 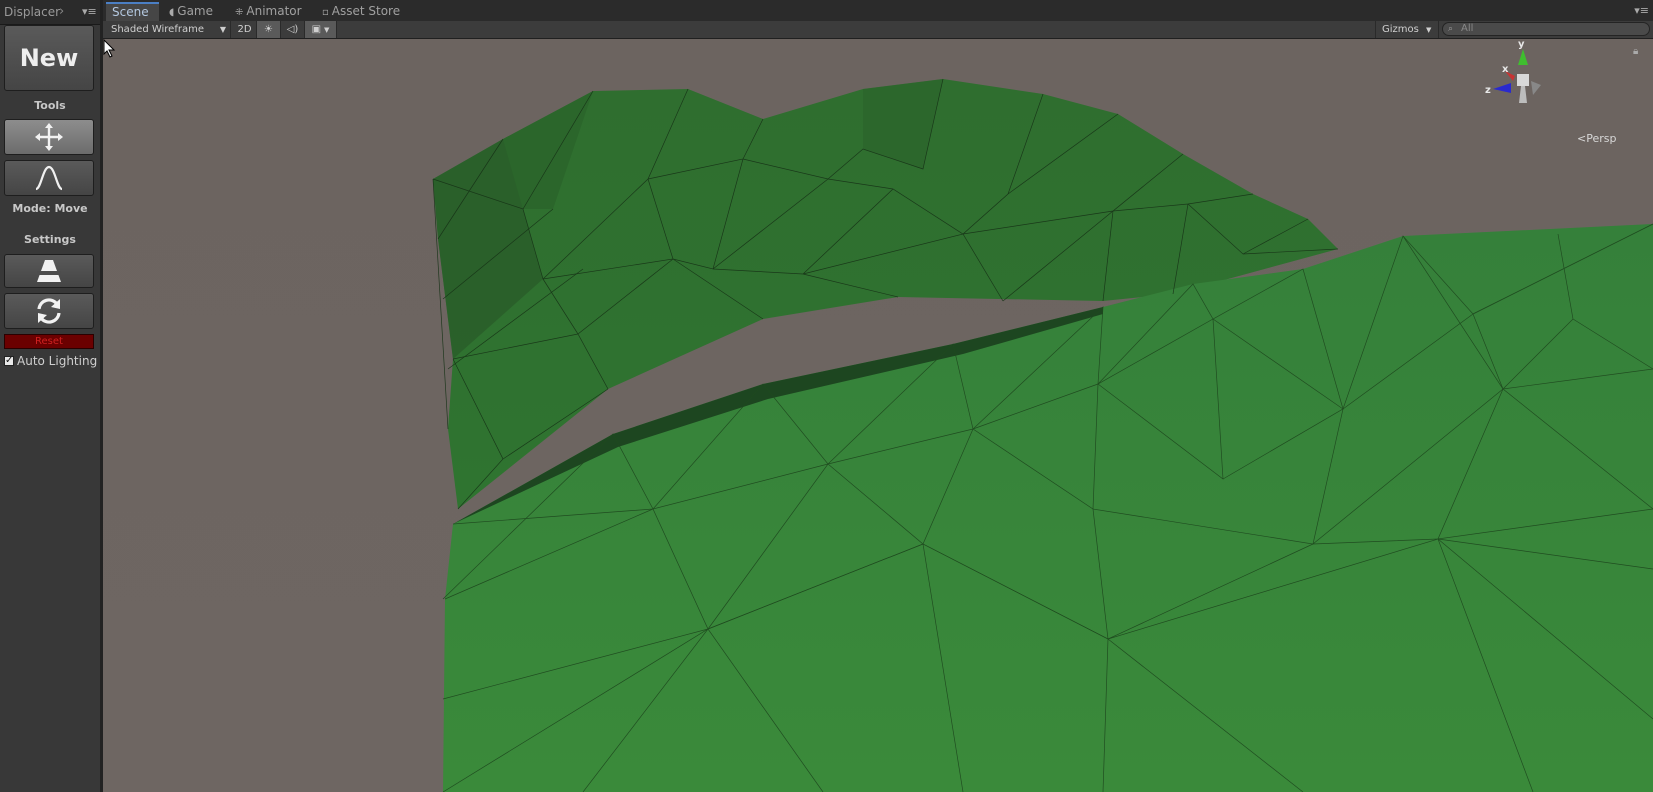 I want to click on tab-game-label: Game, so click(x=195, y=11).